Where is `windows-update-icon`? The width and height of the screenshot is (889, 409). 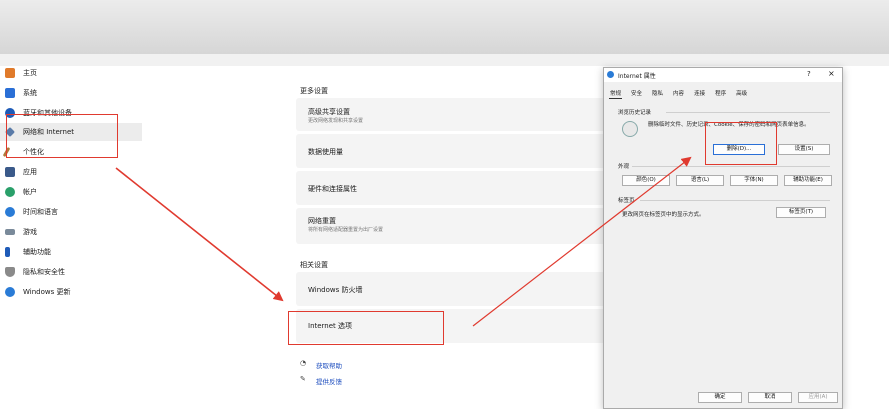
windows-update-icon is located at coordinates (10, 292).